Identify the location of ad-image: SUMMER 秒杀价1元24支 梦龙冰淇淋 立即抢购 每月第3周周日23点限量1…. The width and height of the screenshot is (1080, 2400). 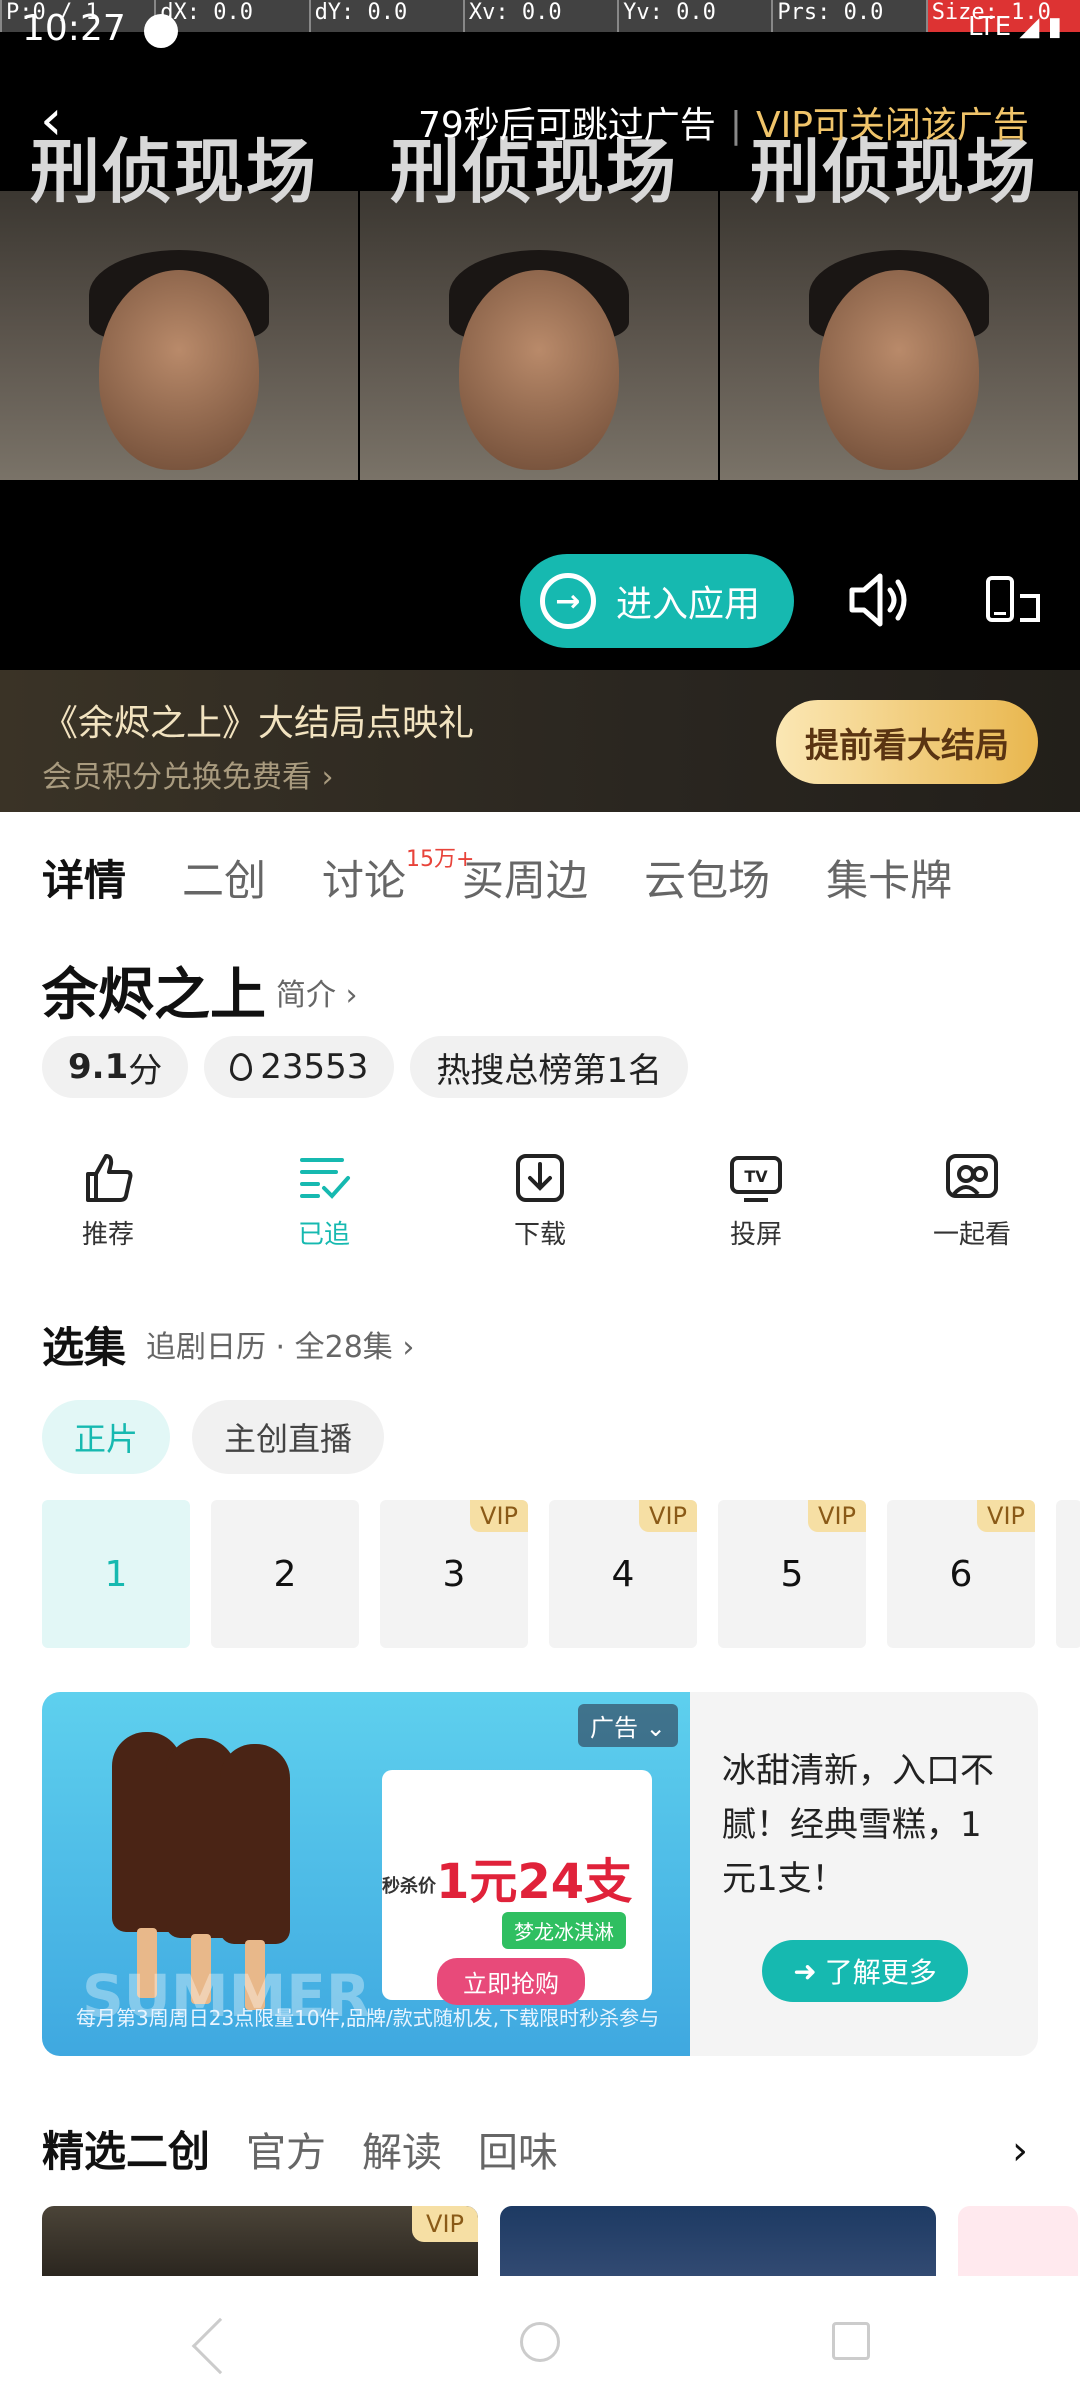
(366, 1874).